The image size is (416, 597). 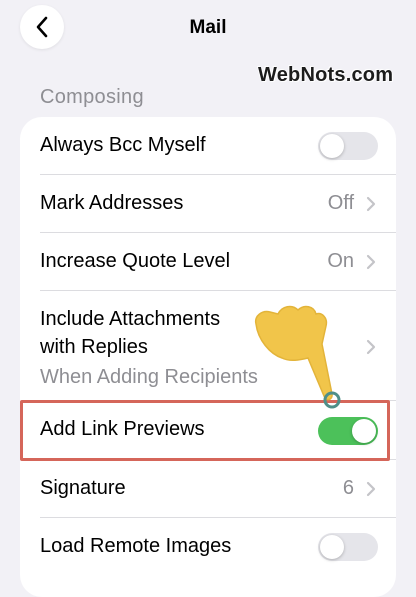 What do you see at coordinates (340, 261) in the screenshot?
I see `row-value: On` at bounding box center [340, 261].